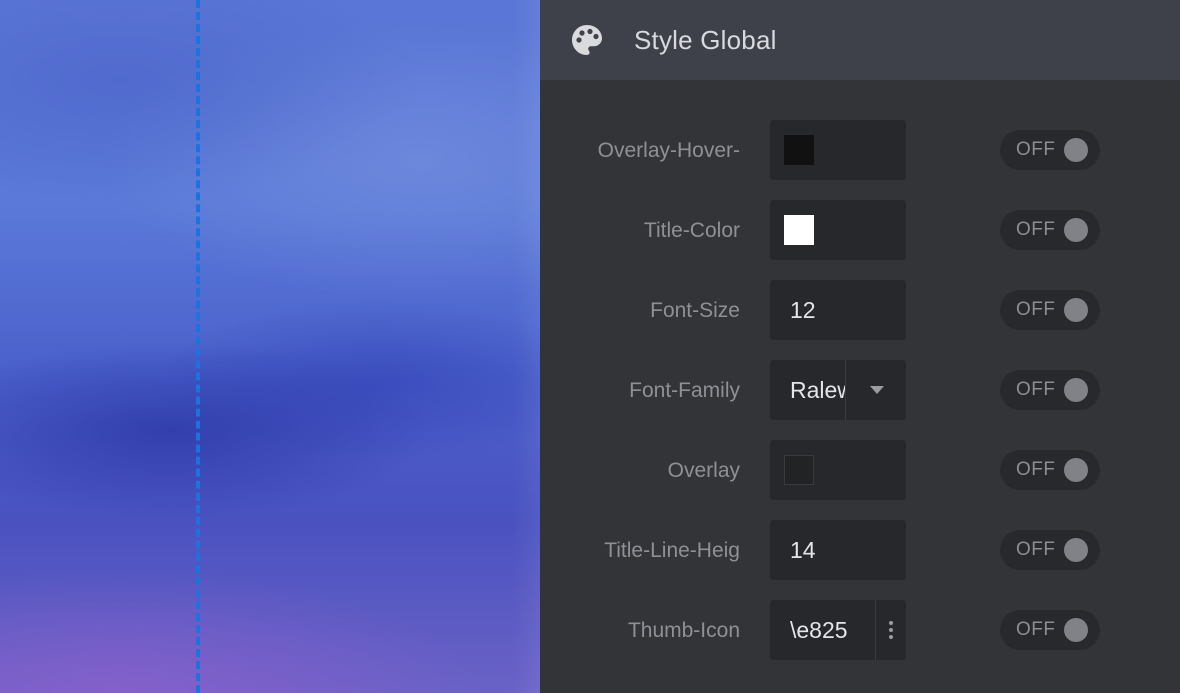 The image size is (1180, 693). What do you see at coordinates (695, 310) in the screenshot?
I see `row-label: Font-Size` at bounding box center [695, 310].